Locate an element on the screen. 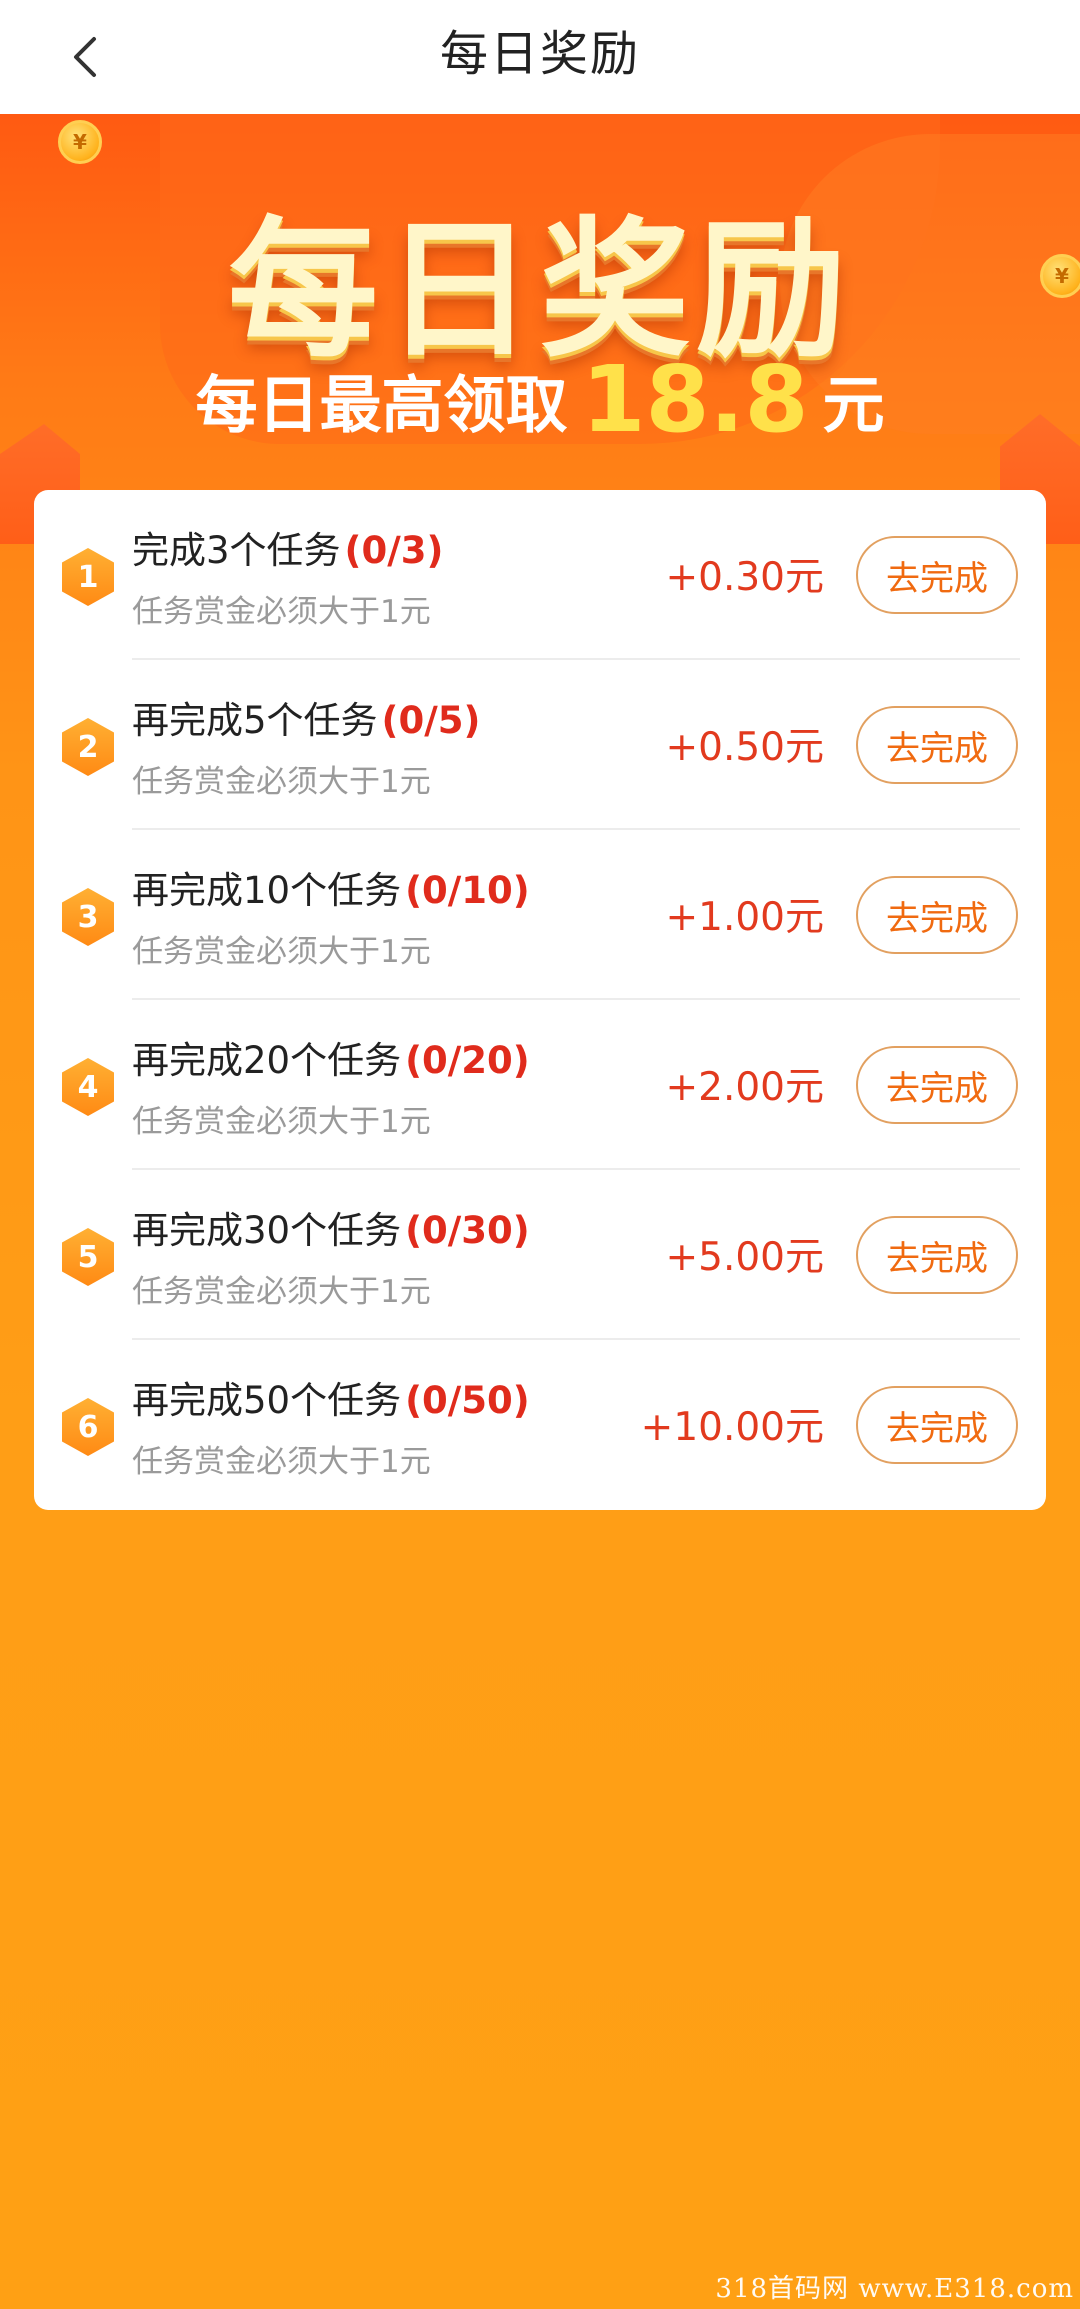 The image size is (1080, 2309). task-title: 再完成5个任务 (0/5) is located at coordinates (306, 717).